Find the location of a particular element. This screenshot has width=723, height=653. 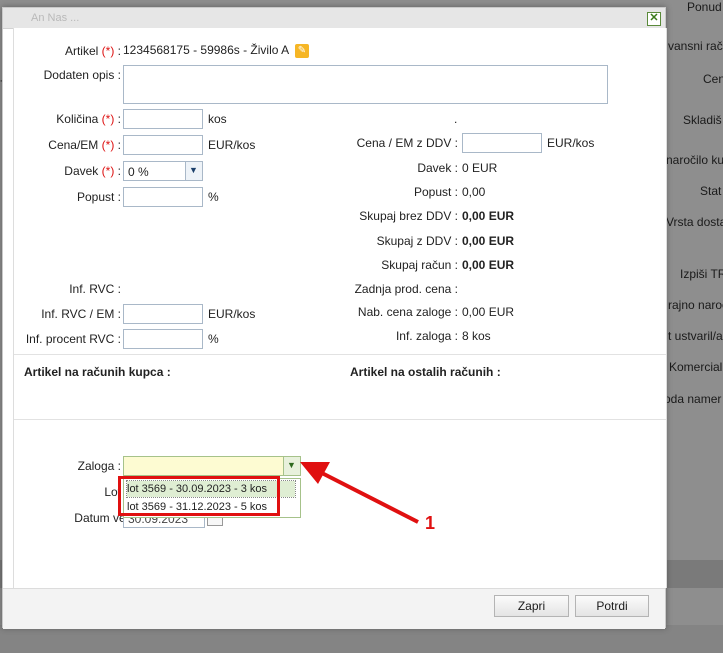

cena-em-ddv-unit: EUR/kos is located at coordinates (571, 143).